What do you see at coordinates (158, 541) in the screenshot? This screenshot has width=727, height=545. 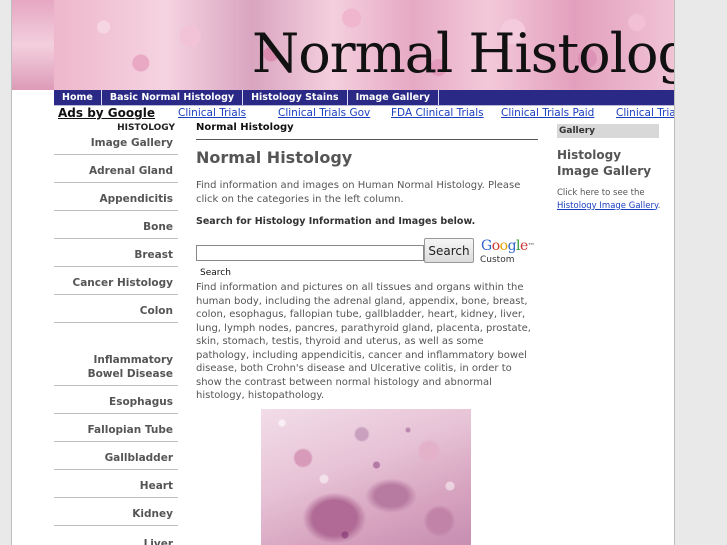 I see `sidebar-item-label: Liver` at bounding box center [158, 541].